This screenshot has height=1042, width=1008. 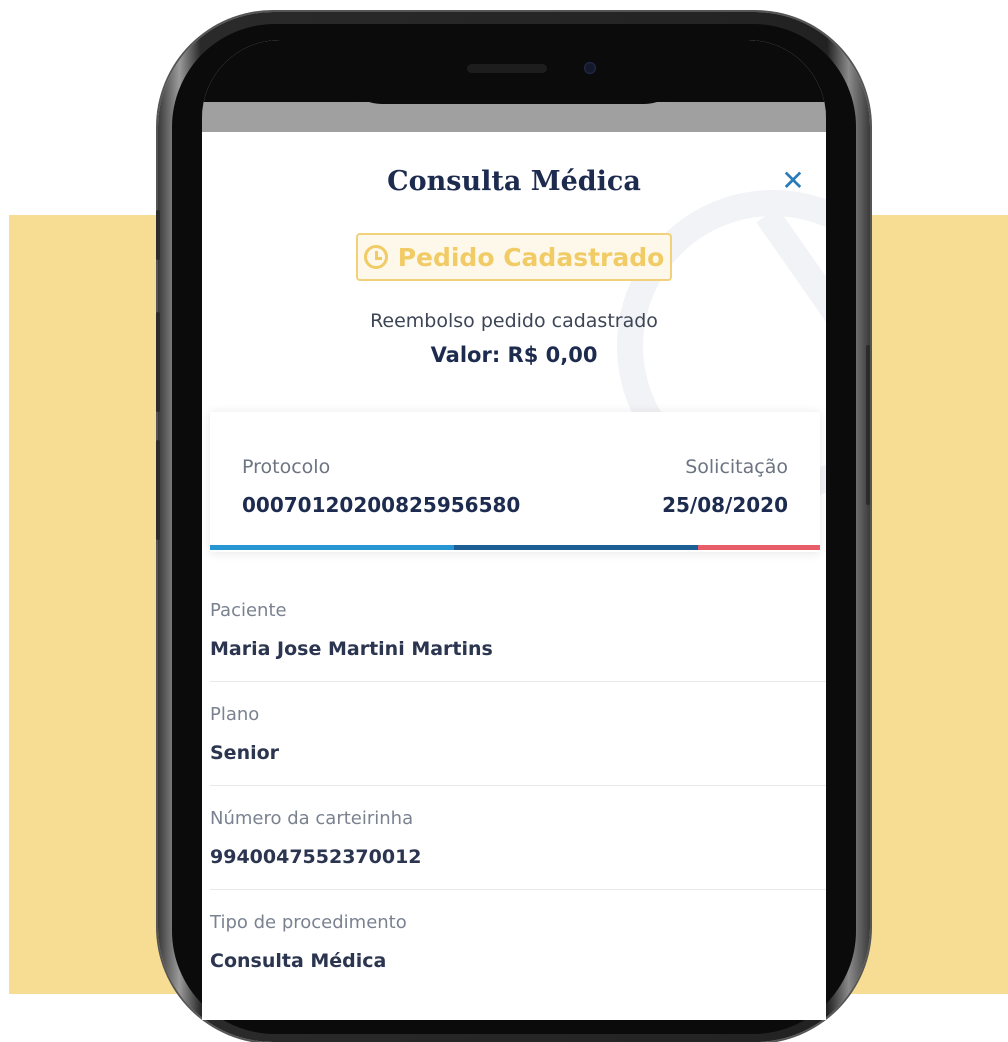 What do you see at coordinates (298, 961) in the screenshot?
I see `field-value: Consulta Médica` at bounding box center [298, 961].